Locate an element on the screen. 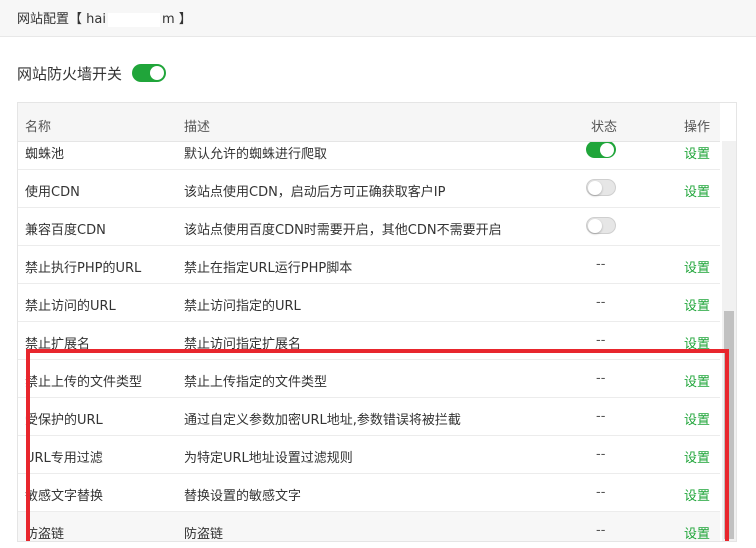  rule-description: 该站点使用百度CDN时需要开启，其他CDN不需要开启 is located at coordinates (343, 230).